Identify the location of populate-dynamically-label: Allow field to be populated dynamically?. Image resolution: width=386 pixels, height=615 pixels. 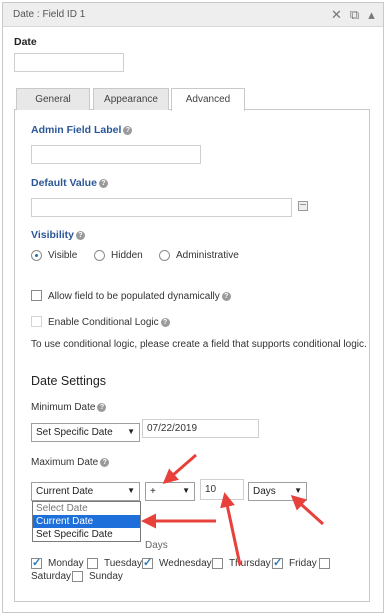
(139, 296).